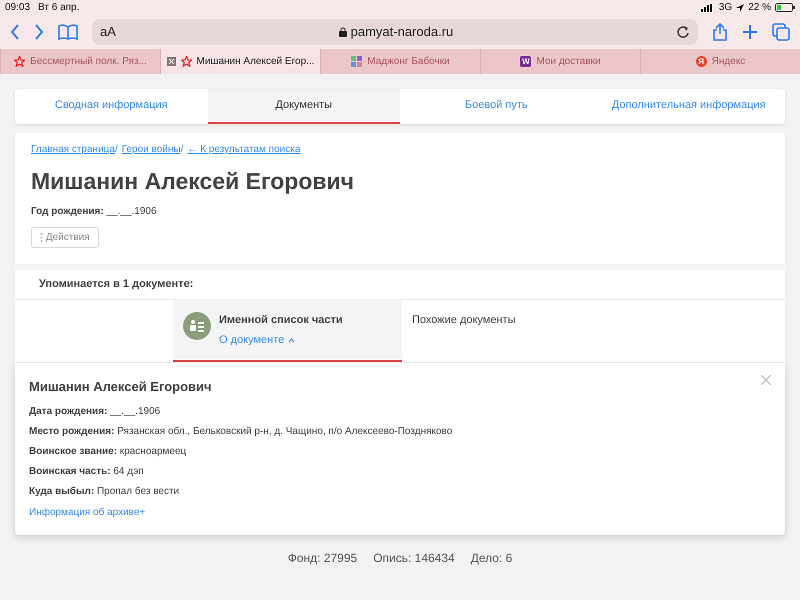 The height and width of the screenshot is (600, 800). Describe the element at coordinates (15, 32) in the screenshot. I see `back-icon` at that location.